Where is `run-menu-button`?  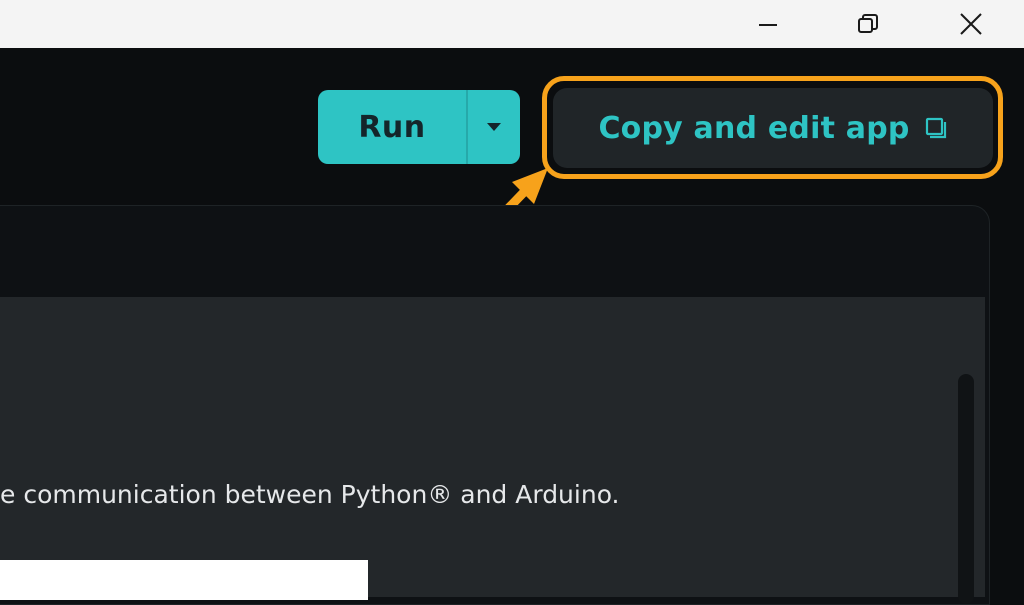
run-menu-button is located at coordinates (494, 127).